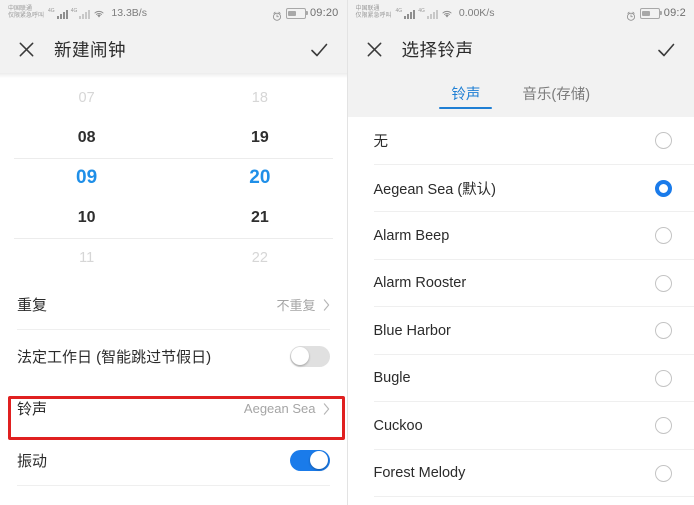 Image resolution: width=694 pixels, height=505 pixels. I want to click on picker-divider-bottom, so click(173, 238).